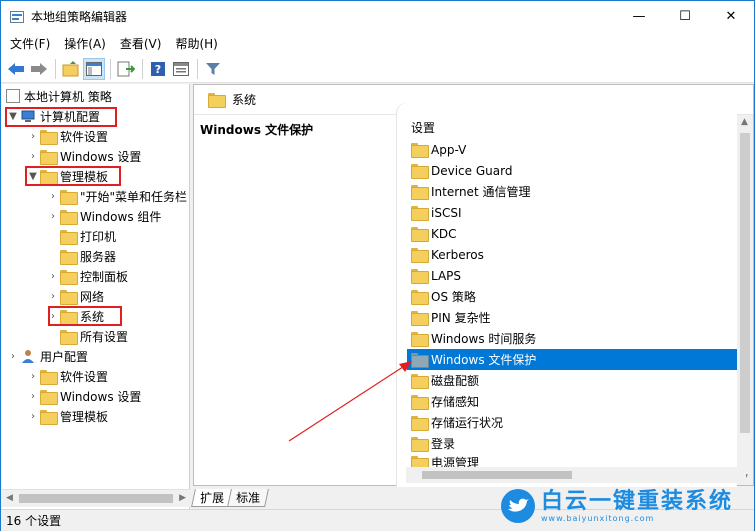 Image resolution: width=755 pixels, height=531 pixels. What do you see at coordinates (248, 498) in the screenshot?
I see `tab-standard: 标准` at bounding box center [248, 498].